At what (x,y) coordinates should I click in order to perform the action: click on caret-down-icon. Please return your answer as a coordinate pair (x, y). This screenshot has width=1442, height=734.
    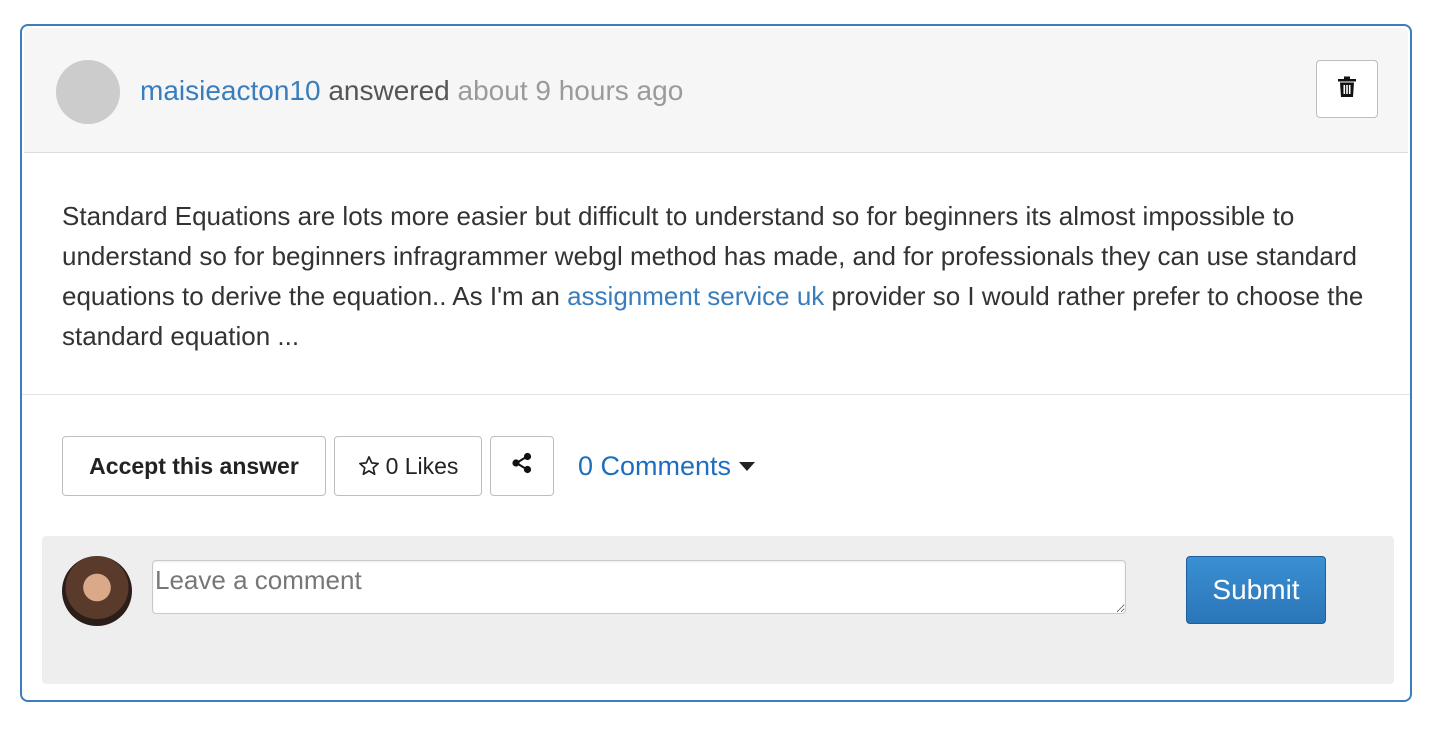
    Looking at the image, I should click on (747, 466).